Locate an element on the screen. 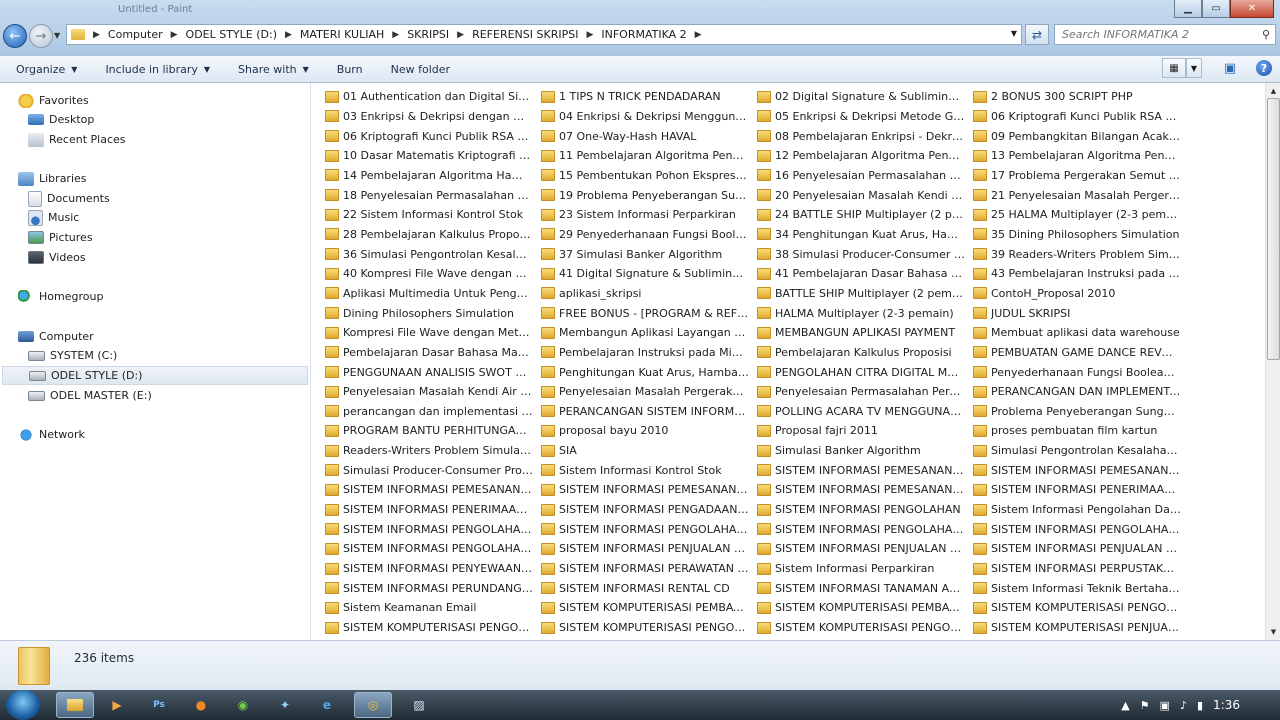 The image size is (1280, 720). nav-favorites: Favorites is located at coordinates (53, 100).